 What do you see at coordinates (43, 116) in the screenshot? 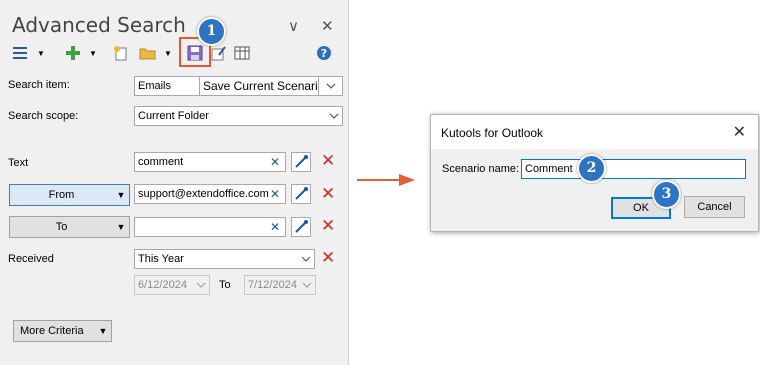
I see `search-scope-label: Search scope:` at bounding box center [43, 116].